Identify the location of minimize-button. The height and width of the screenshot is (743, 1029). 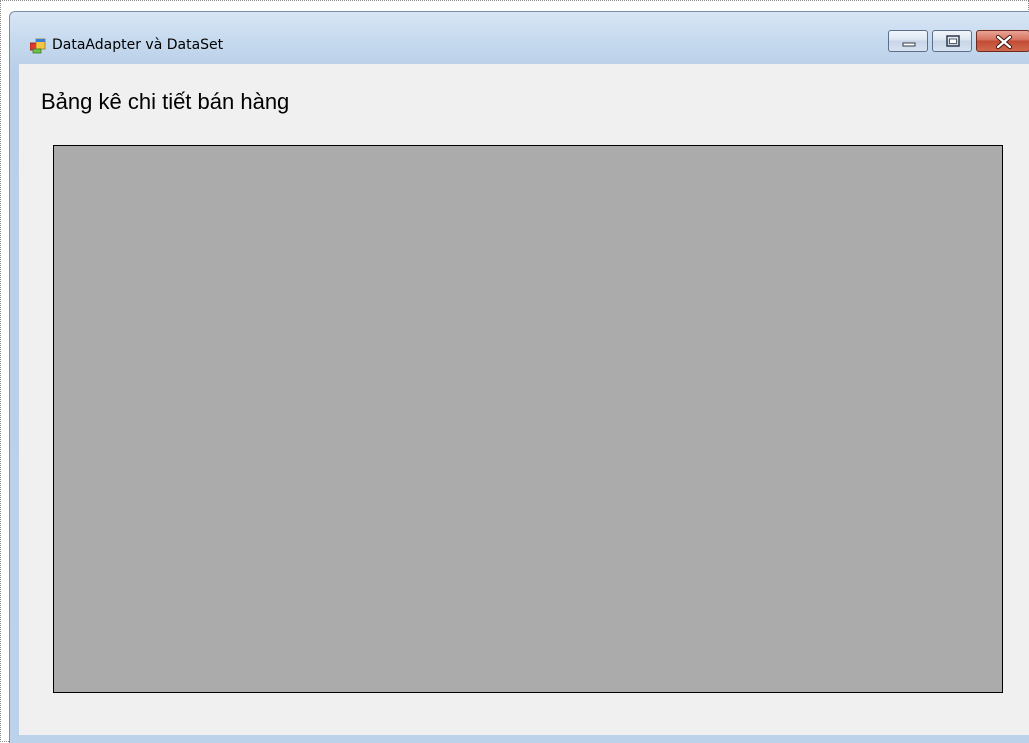
(908, 41).